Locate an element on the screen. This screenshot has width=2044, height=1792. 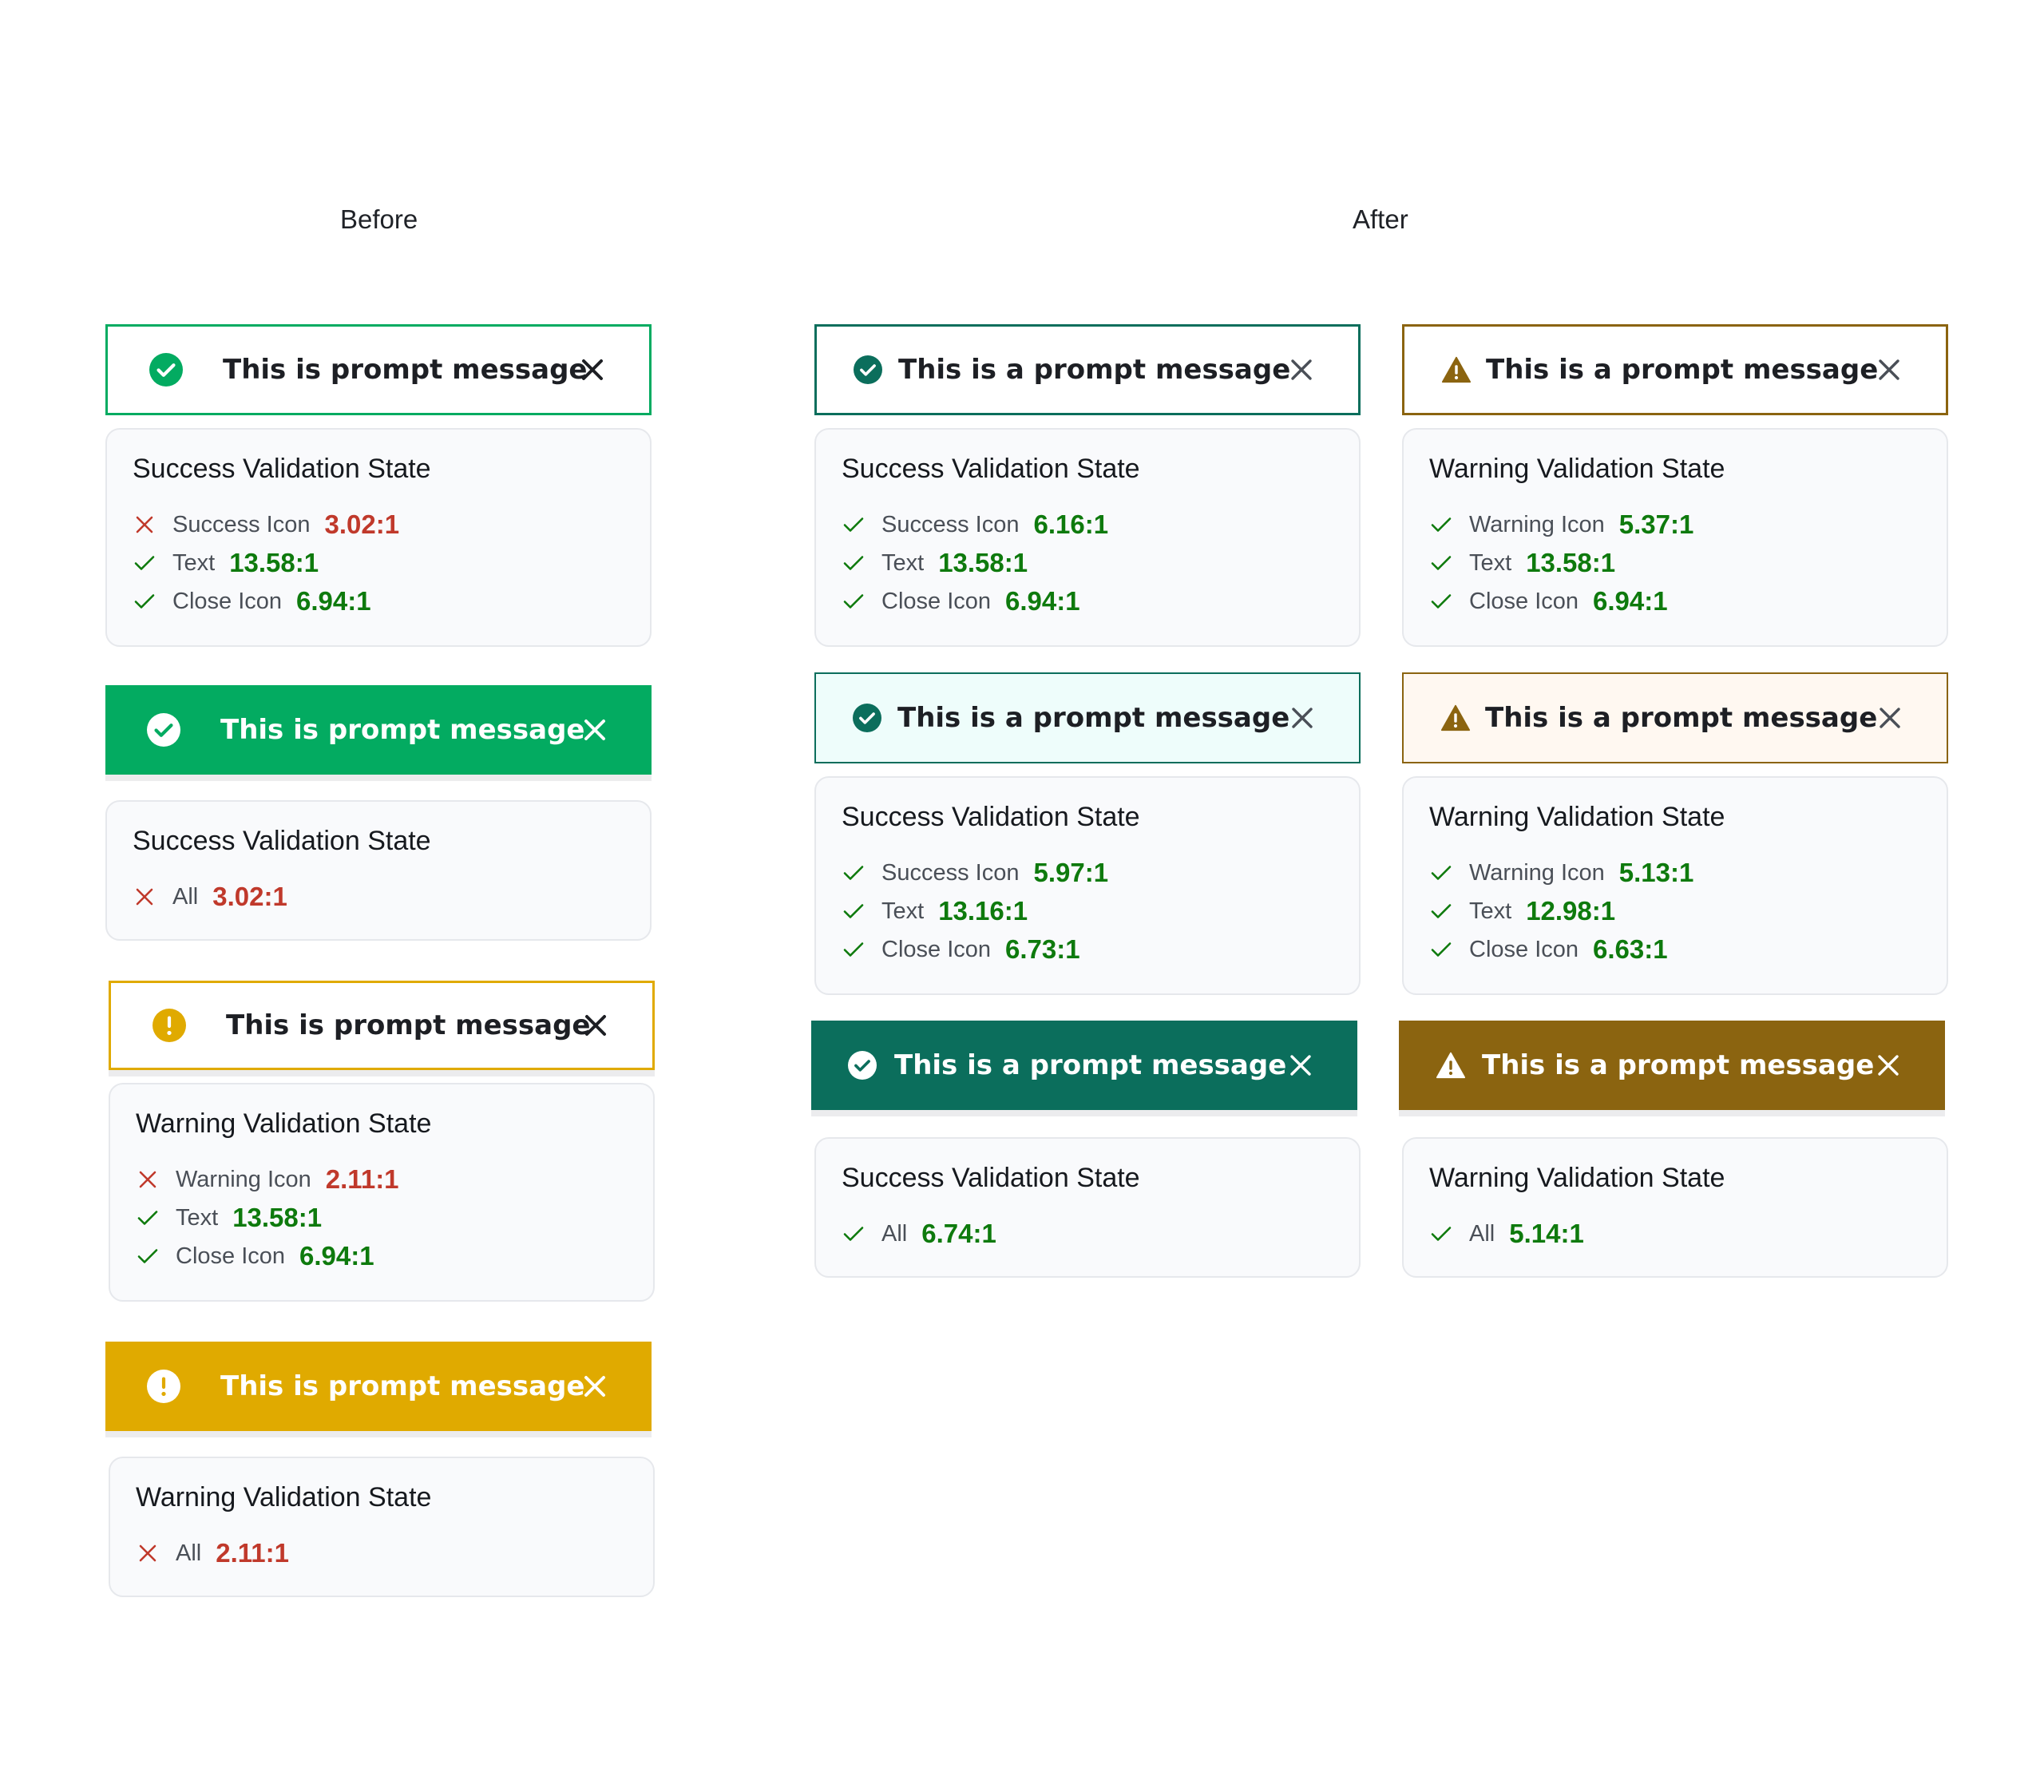
check-row: All 5.14:1 is located at coordinates (1507, 1234).